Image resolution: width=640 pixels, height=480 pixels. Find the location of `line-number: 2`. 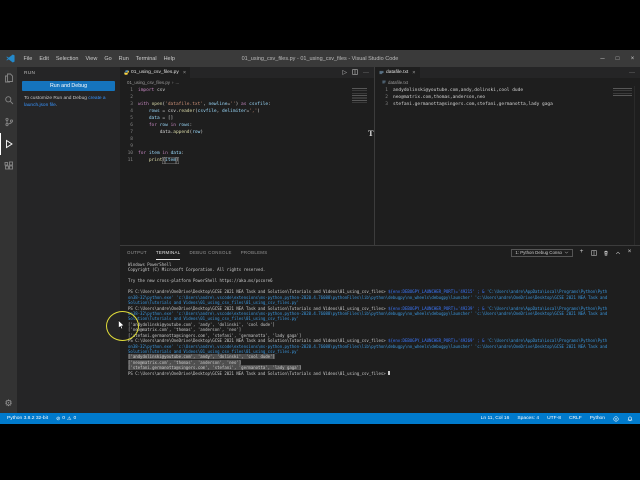

line-number: 2 is located at coordinates (386, 97).